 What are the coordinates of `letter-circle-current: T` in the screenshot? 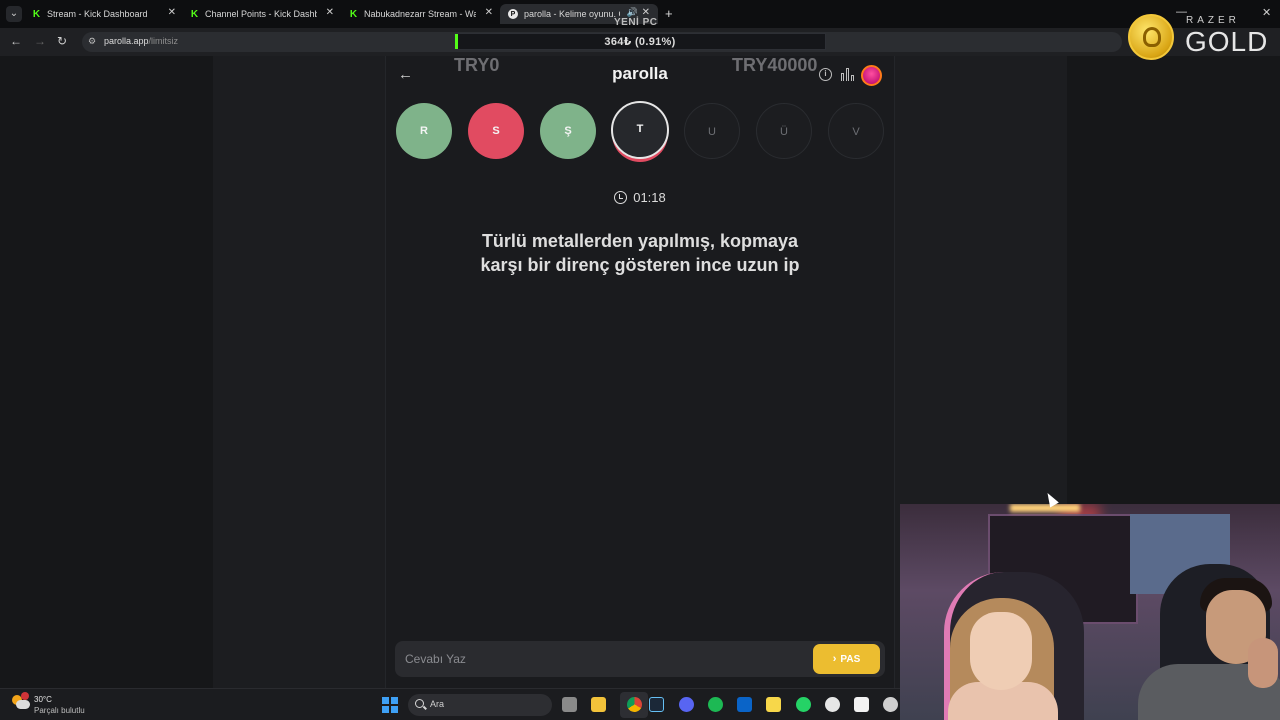 It's located at (640, 130).